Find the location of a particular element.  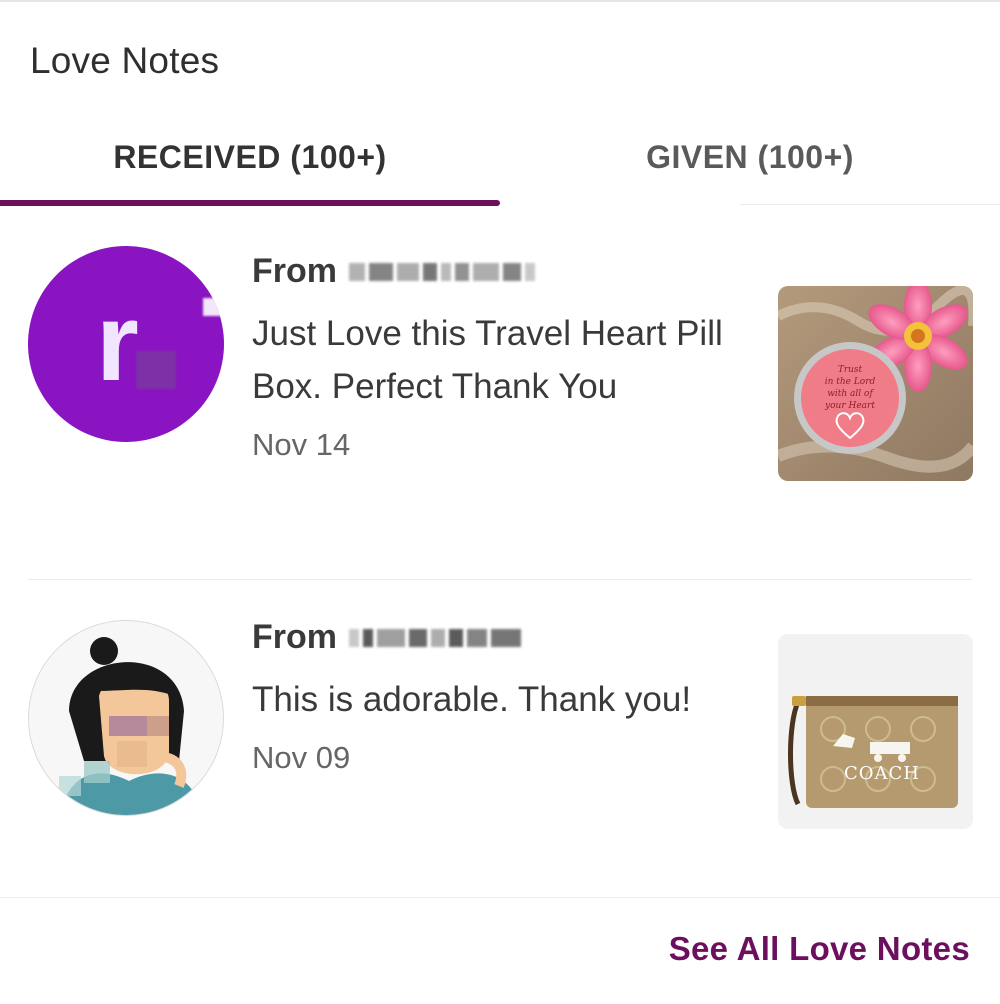

footer: See All Love Notes is located at coordinates (500, 950).